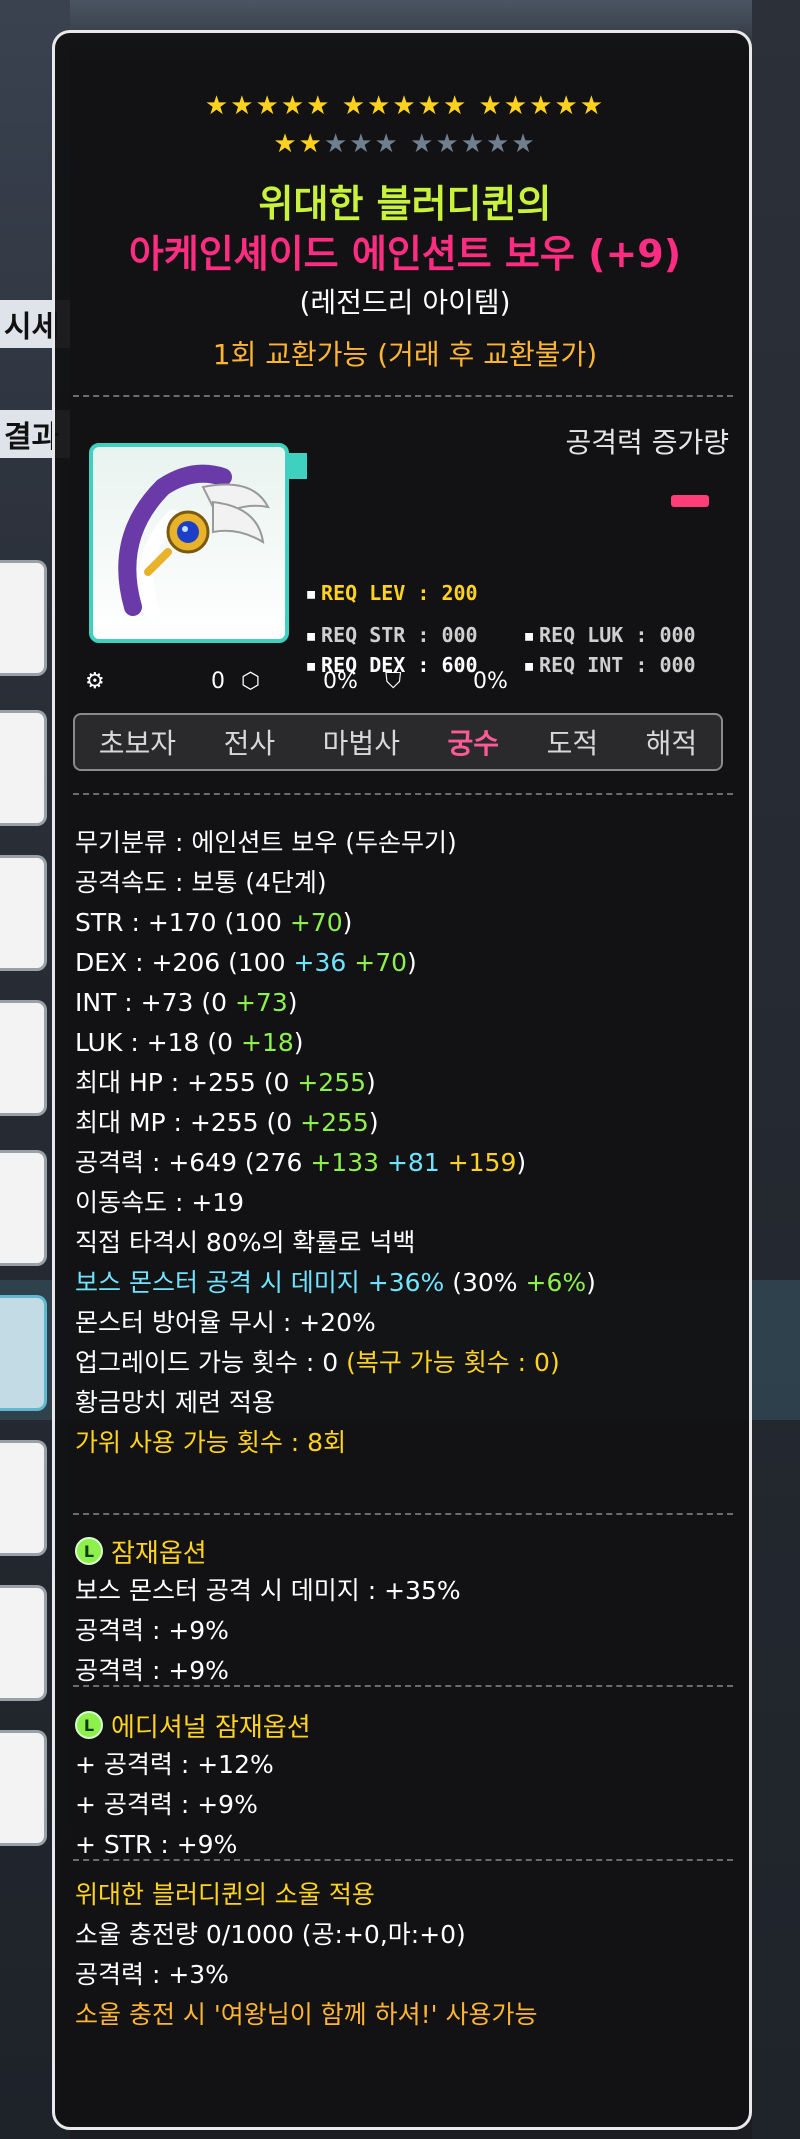  What do you see at coordinates (296, 466) in the screenshot?
I see `item-frame-flag` at bounding box center [296, 466].